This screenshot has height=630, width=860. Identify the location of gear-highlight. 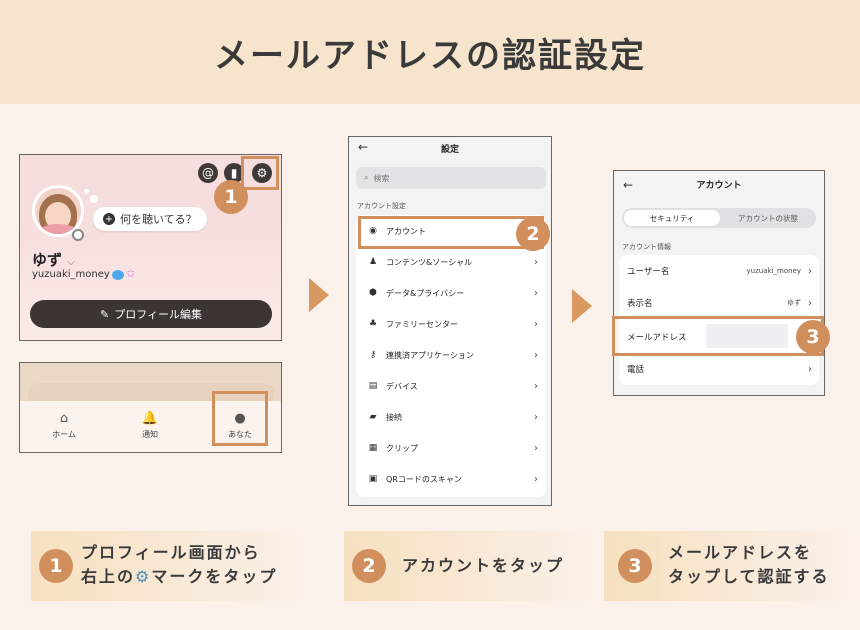
(260, 173).